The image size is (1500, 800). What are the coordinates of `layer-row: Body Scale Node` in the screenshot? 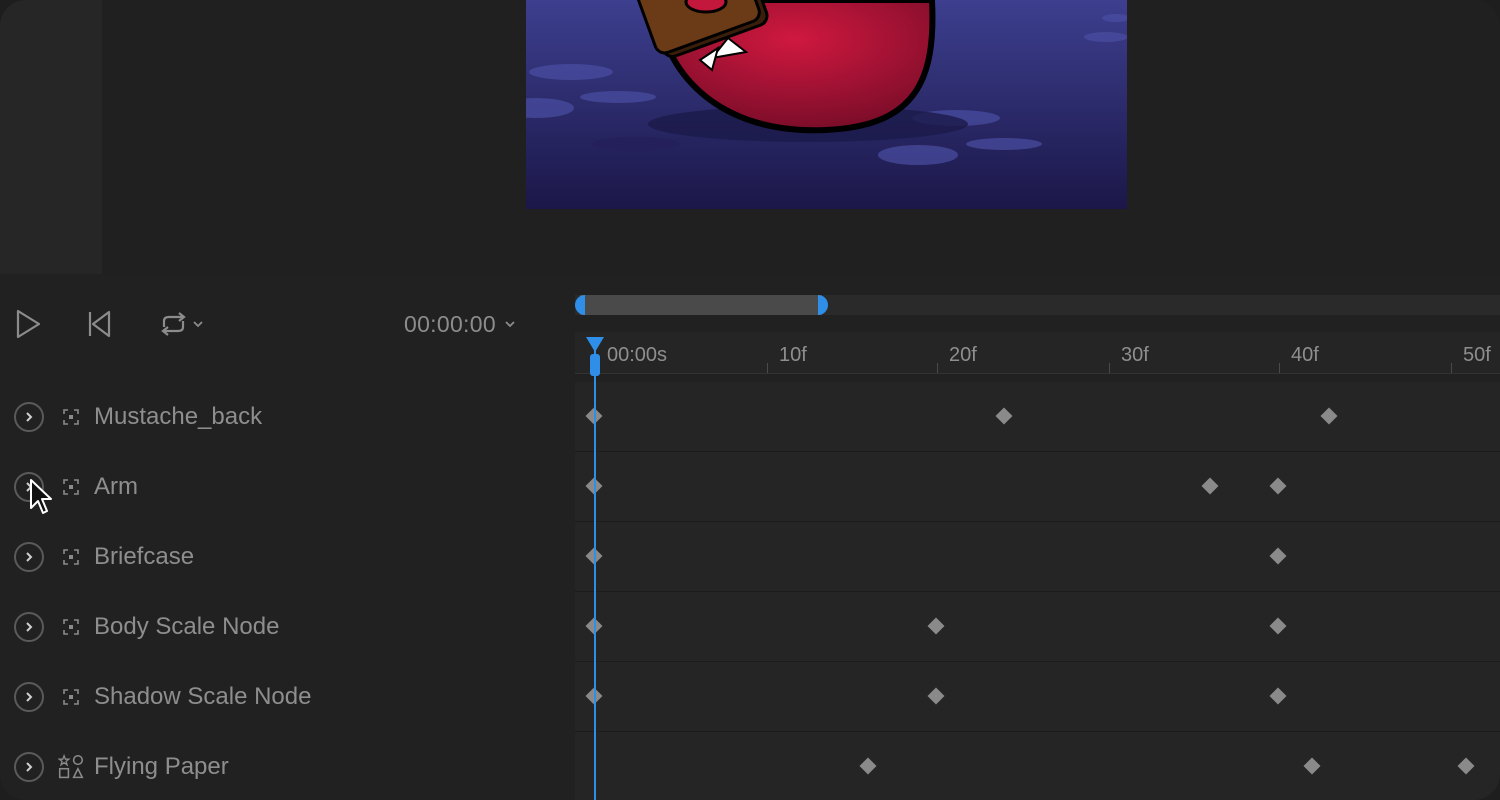 It's located at (280, 627).